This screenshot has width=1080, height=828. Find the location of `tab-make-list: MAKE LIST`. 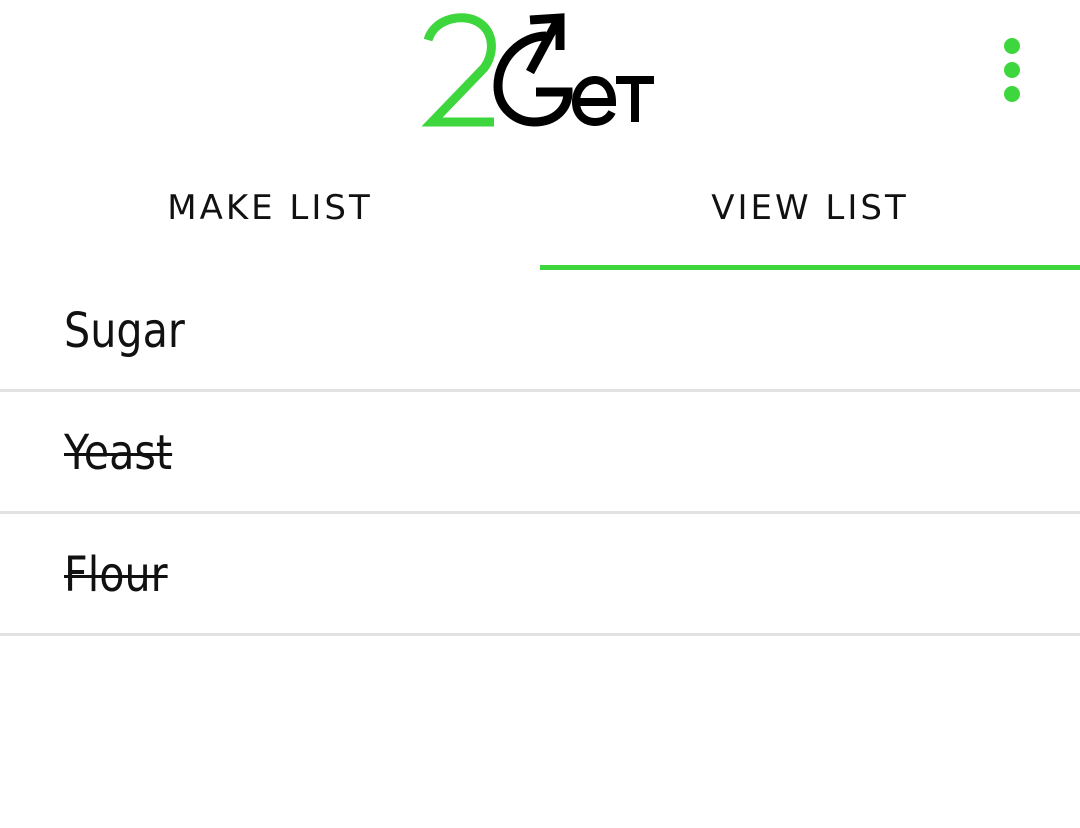

tab-make-list: MAKE LIST is located at coordinates (270, 210).